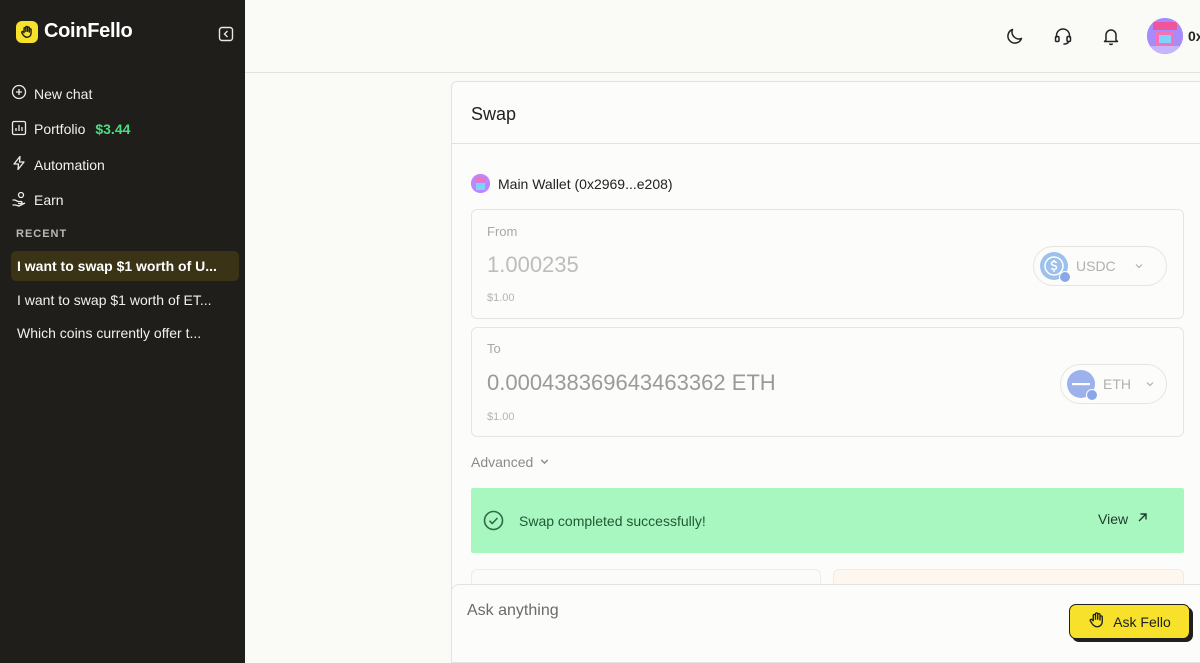 This screenshot has height=663, width=1200. What do you see at coordinates (585, 183) in the screenshot?
I see `wallet-label: Main Wallet (0x2969...e208)` at bounding box center [585, 183].